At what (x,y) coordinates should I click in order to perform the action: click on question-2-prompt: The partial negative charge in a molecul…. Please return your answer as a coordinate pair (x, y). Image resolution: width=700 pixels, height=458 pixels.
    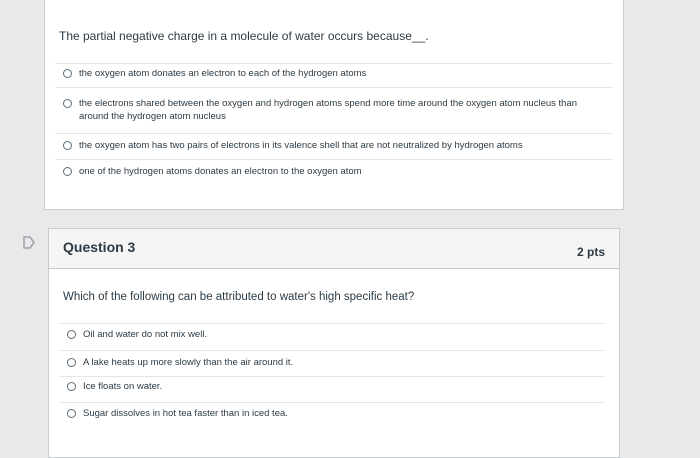
    Looking at the image, I should click on (244, 36).